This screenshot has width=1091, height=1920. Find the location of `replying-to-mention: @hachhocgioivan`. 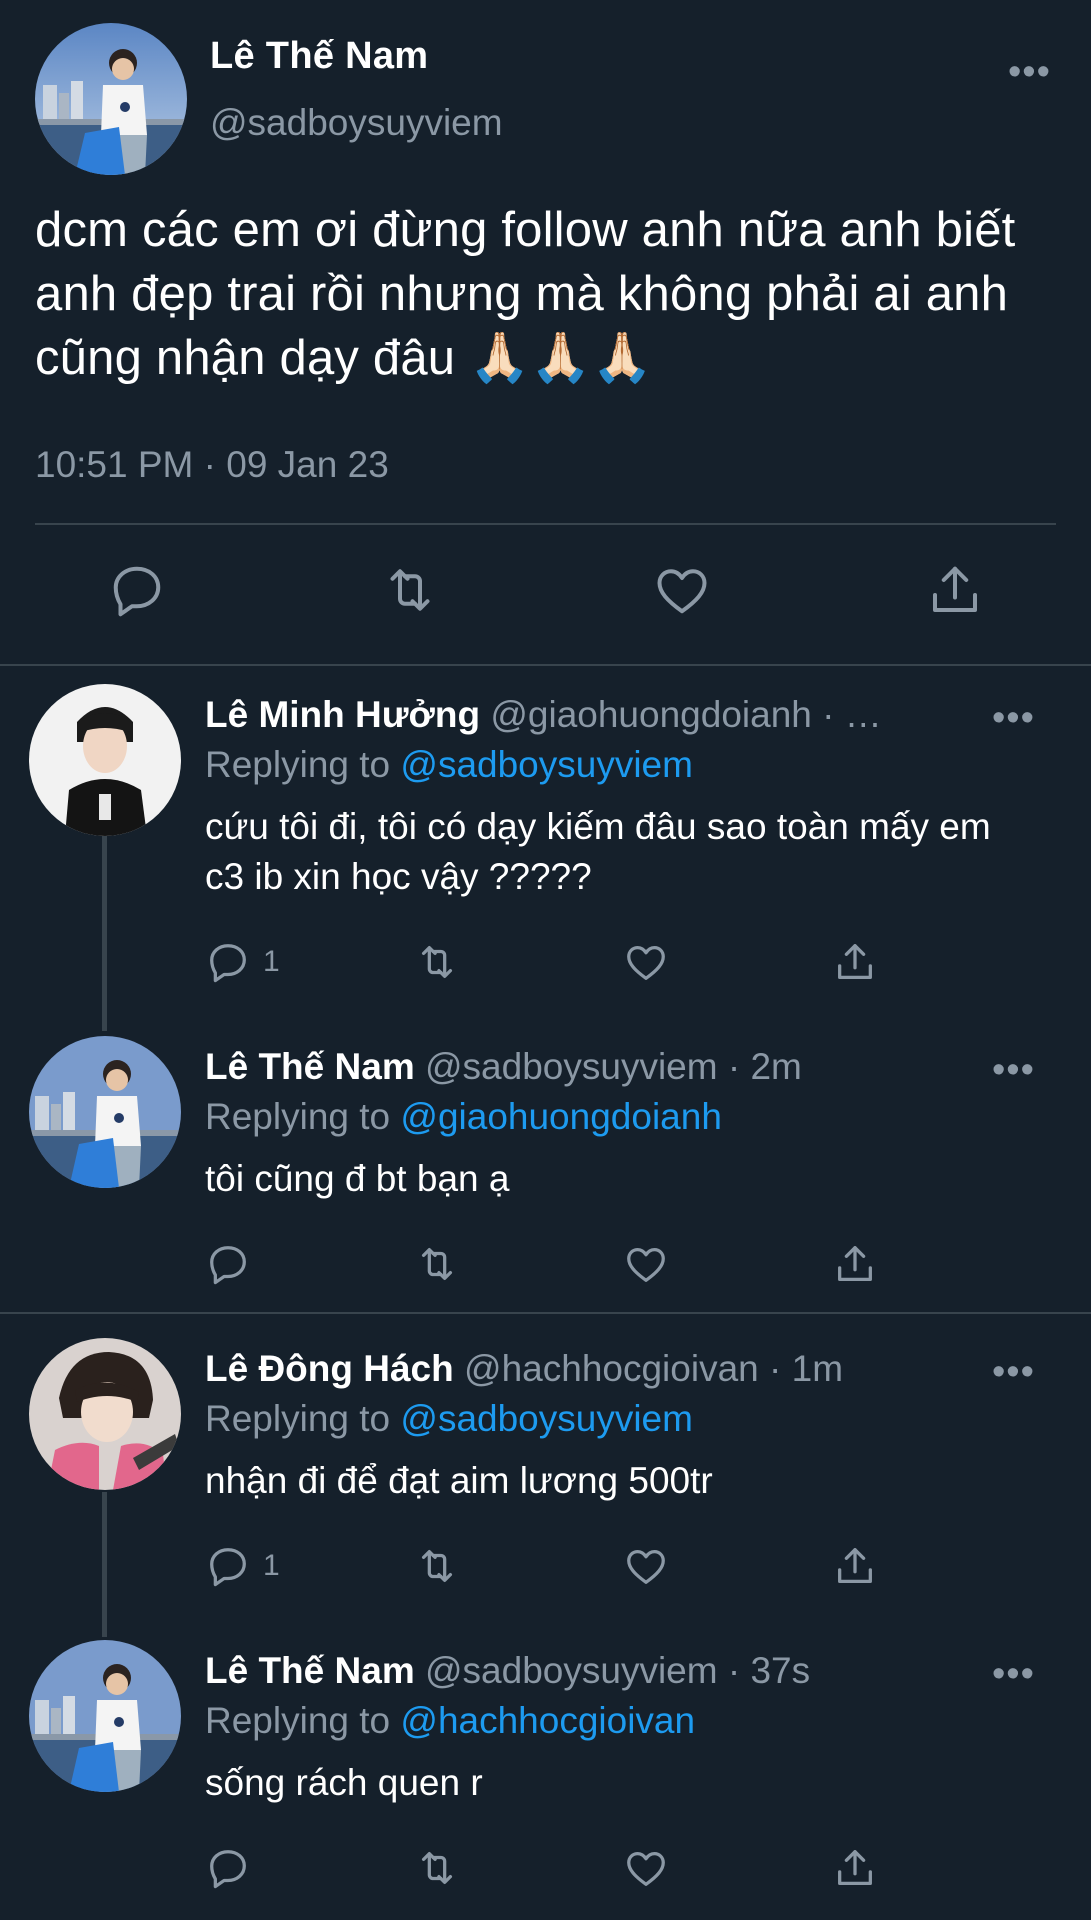

replying-to-mention: @hachhocgioivan is located at coordinates (547, 1720).